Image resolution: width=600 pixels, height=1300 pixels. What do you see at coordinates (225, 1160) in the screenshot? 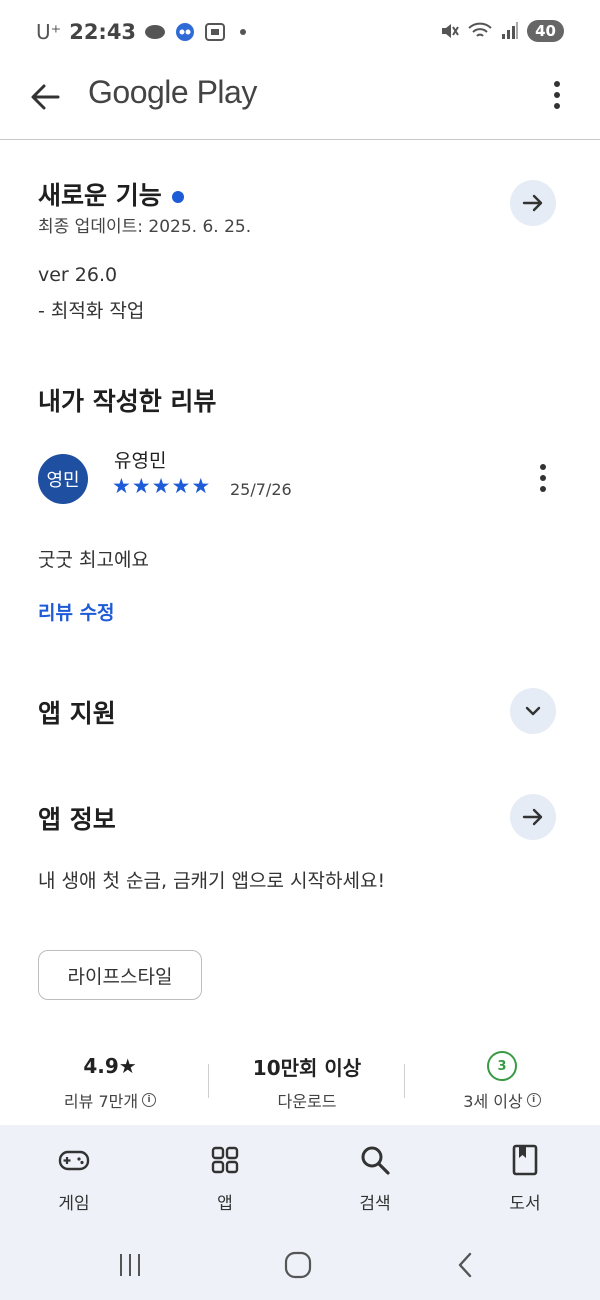
I see `apps-grid-icon` at bounding box center [225, 1160].